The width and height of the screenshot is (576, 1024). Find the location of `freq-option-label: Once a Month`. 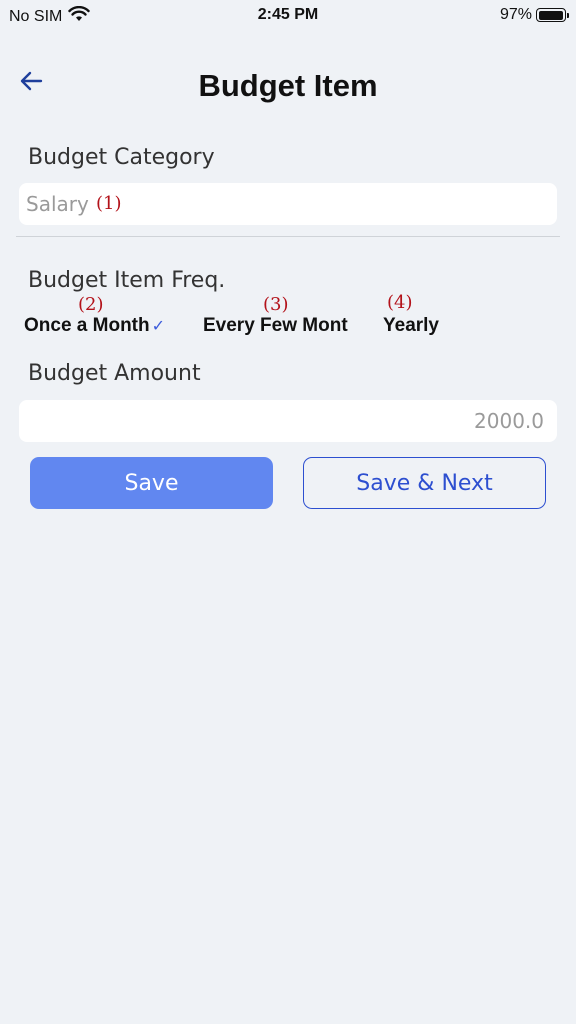

freq-option-label: Once a Month is located at coordinates (87, 325).